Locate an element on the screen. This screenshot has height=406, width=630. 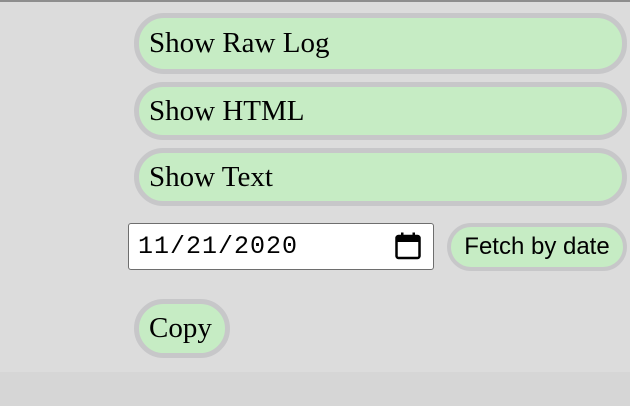
calendar-icon is located at coordinates (408, 246).